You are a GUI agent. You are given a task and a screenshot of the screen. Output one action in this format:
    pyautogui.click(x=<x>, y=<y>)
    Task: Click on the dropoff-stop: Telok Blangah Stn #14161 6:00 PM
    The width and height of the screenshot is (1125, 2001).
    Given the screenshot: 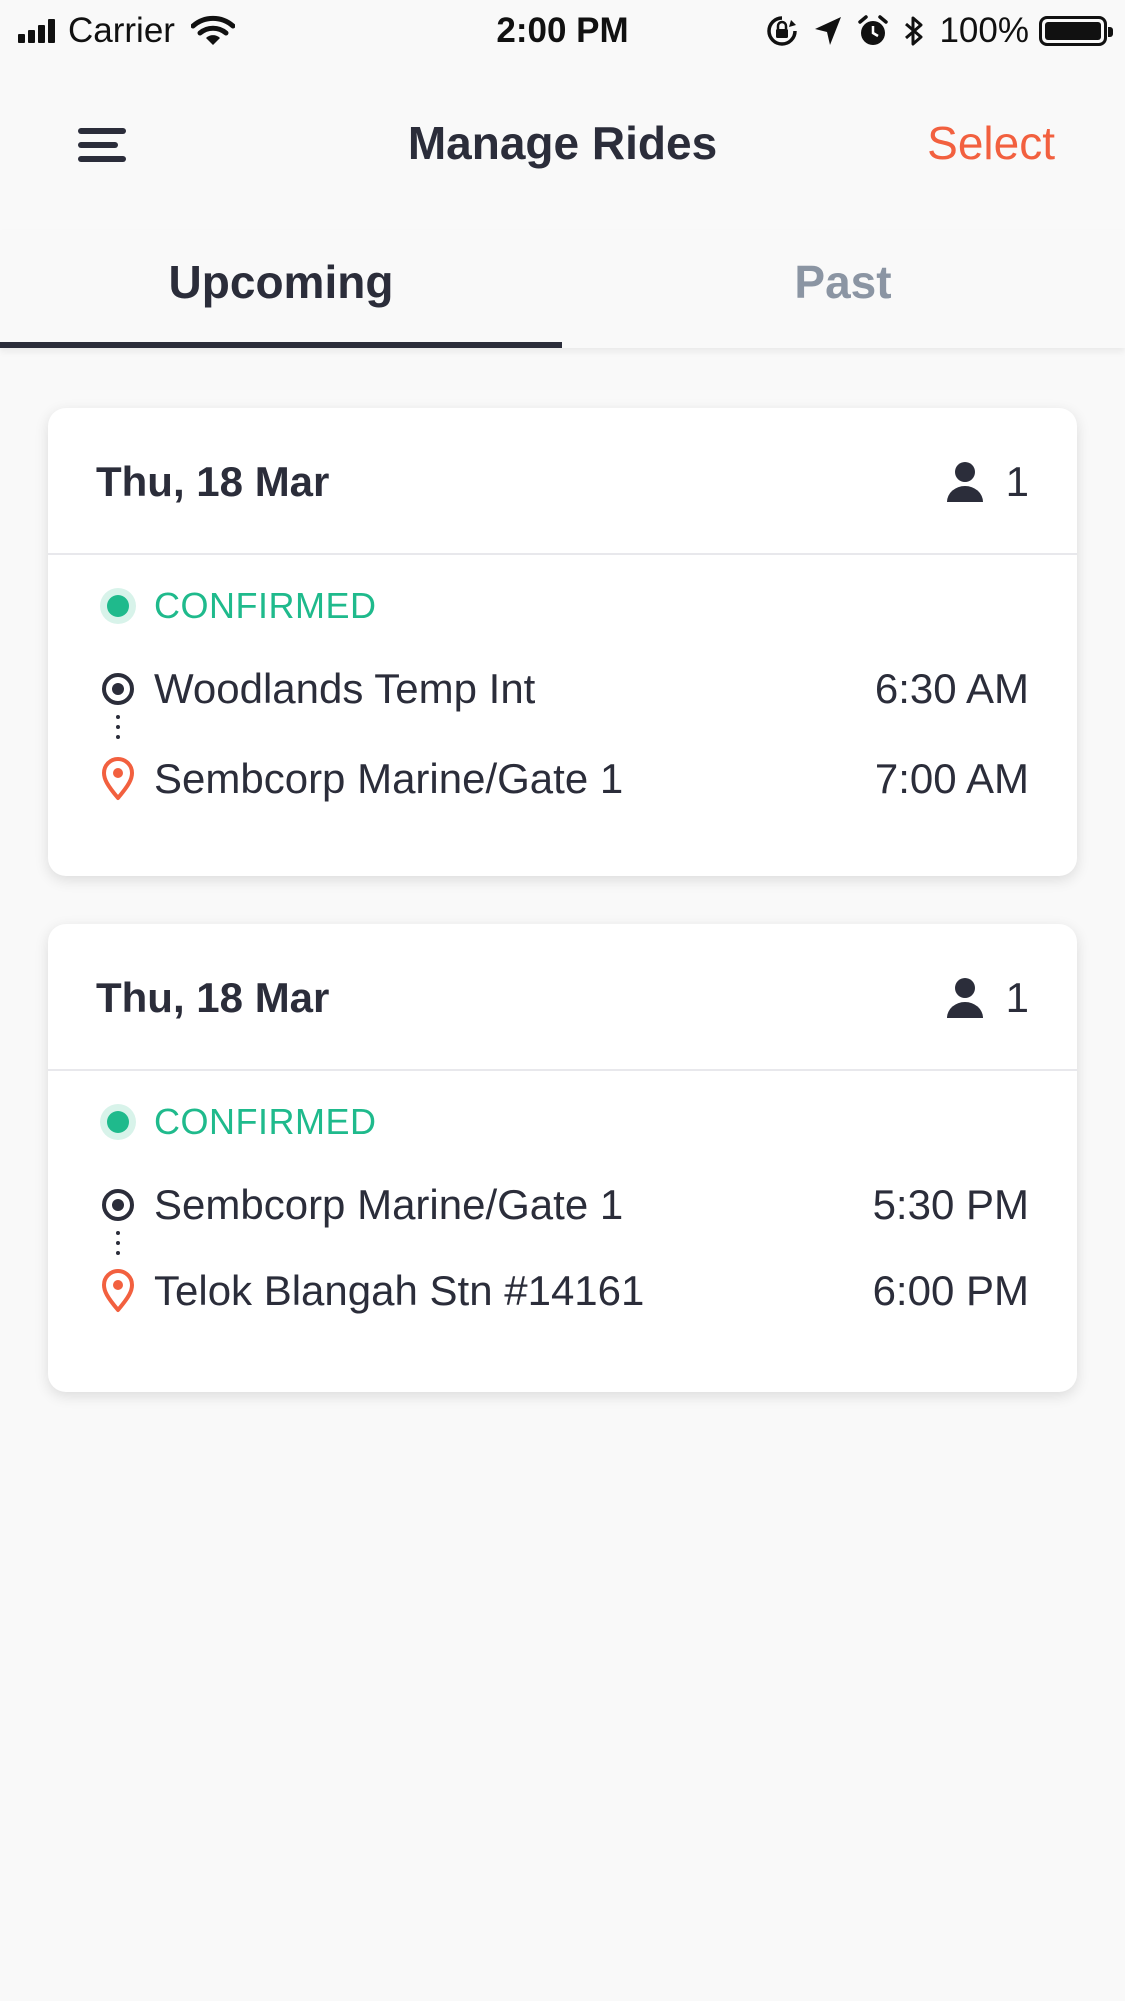 What is the action you would take?
    pyautogui.click(x=564, y=1291)
    